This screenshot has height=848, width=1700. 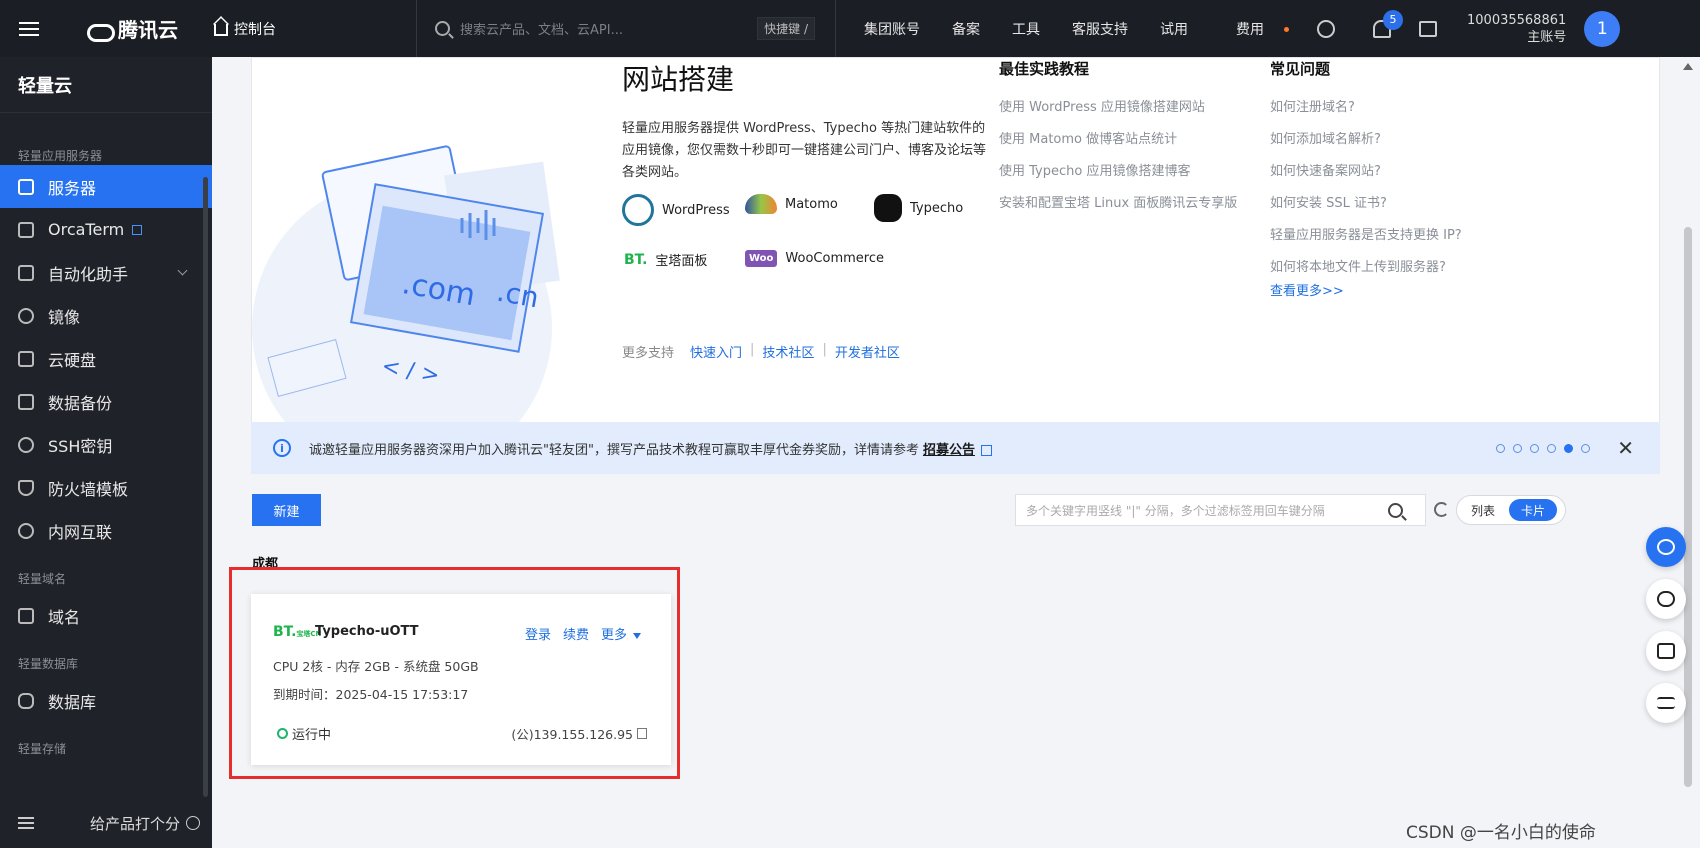 I want to click on faq-link: 如何快速备案网站?, so click(x=1366, y=176).